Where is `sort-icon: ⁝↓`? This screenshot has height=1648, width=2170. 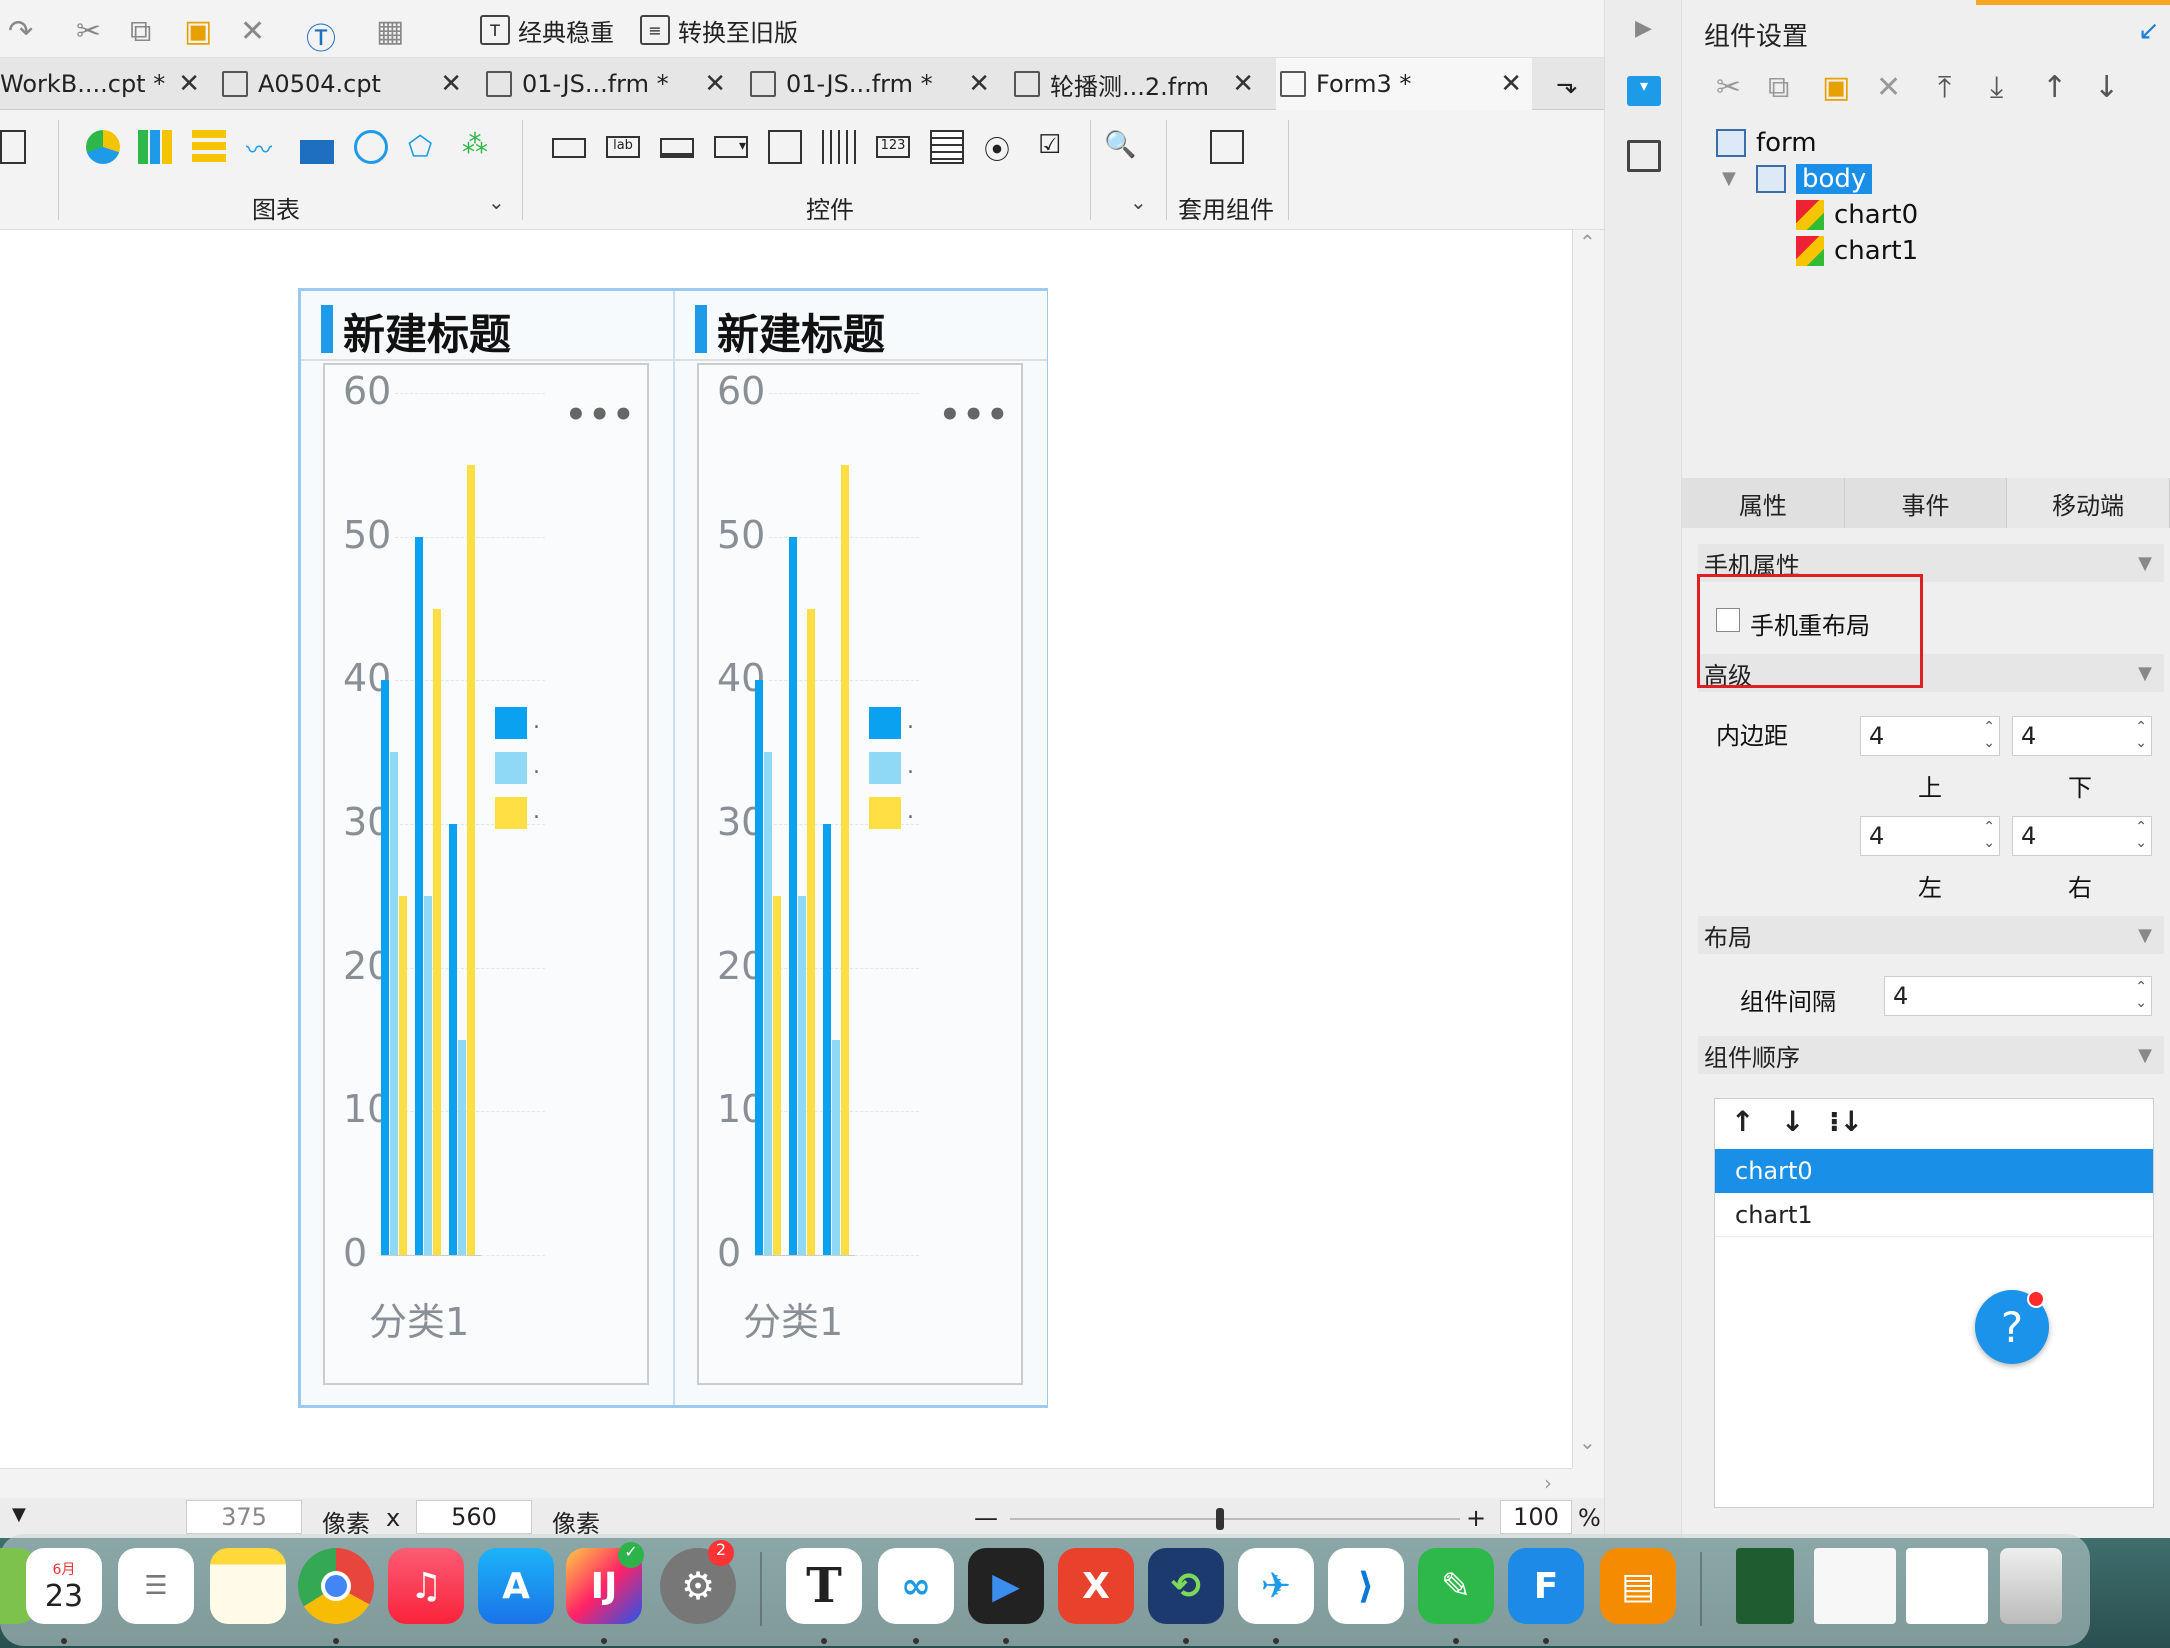
sort-icon: ⁝↓ is located at coordinates (1846, 1121).